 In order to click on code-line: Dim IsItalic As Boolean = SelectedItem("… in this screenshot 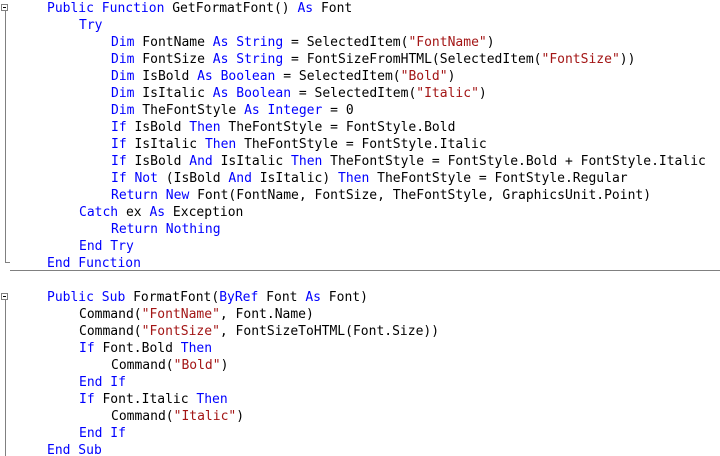, I will do `click(299, 93)`.